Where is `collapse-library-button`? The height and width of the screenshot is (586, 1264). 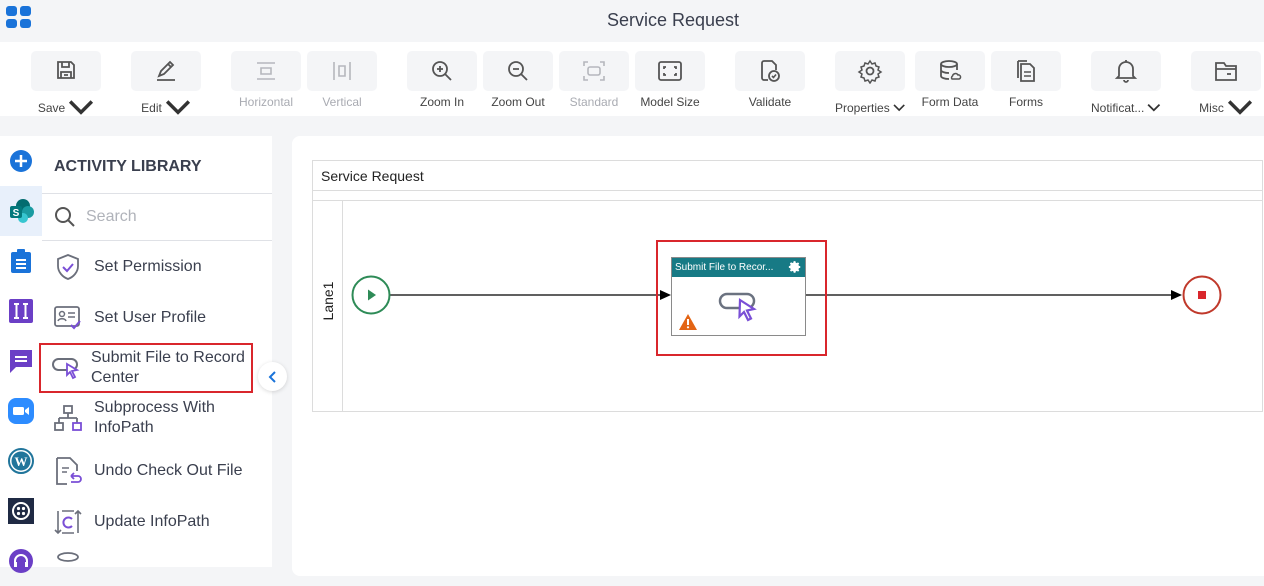 collapse-library-button is located at coordinates (272, 376).